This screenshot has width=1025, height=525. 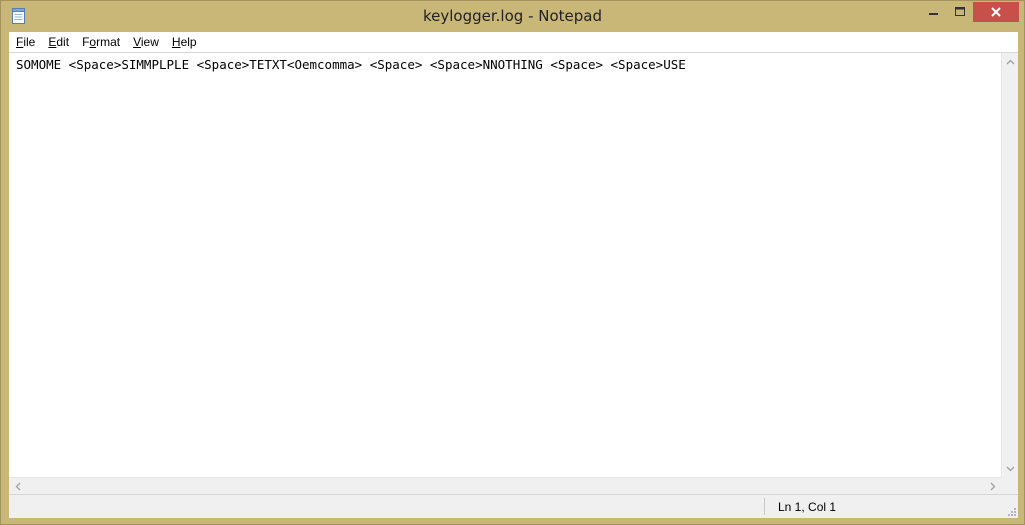 What do you see at coordinates (505, 485) in the screenshot?
I see `horizontal-scrollbar` at bounding box center [505, 485].